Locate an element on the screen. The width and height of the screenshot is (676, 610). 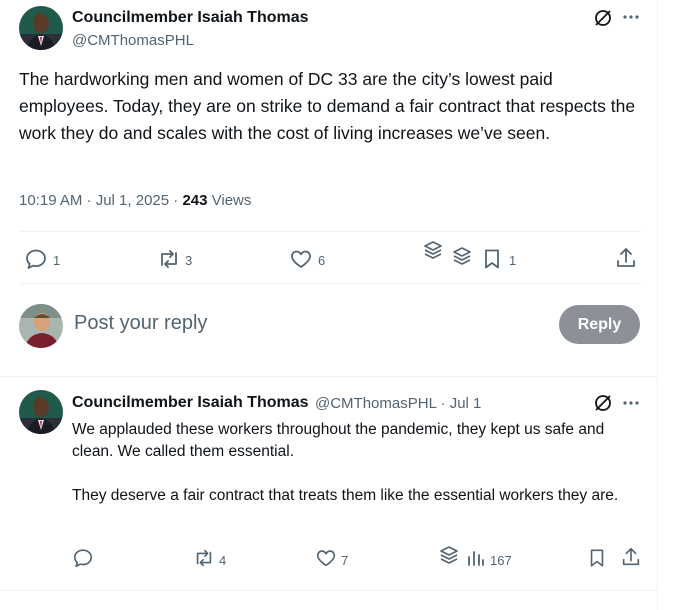
author-name: Councilmember Isaiah Thomas is located at coordinates (190, 18).